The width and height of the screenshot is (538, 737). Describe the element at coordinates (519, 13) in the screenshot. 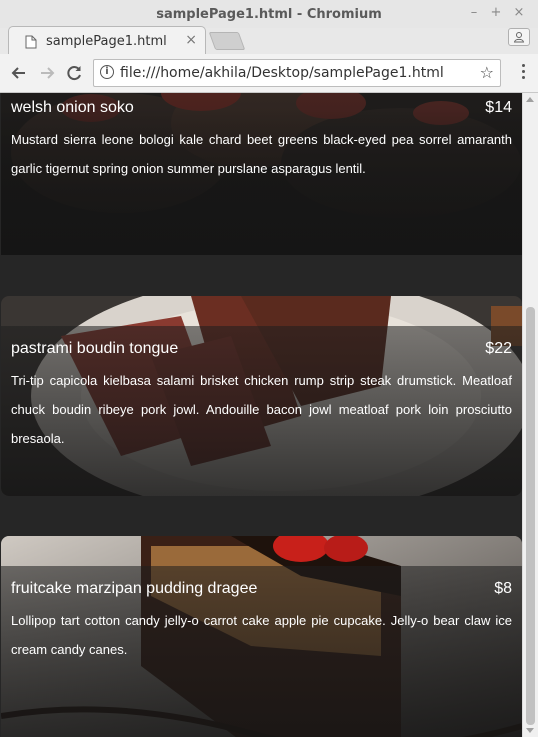

I see `close-window-button: ×` at that location.